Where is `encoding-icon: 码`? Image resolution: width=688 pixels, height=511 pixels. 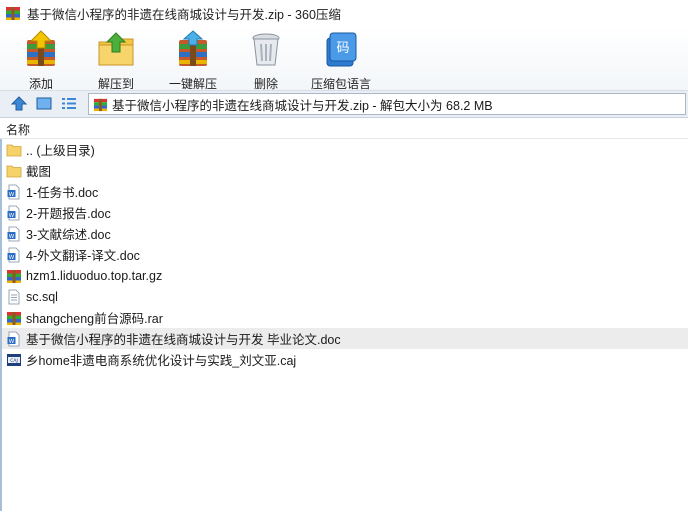 encoding-icon: 码 is located at coordinates (341, 49).